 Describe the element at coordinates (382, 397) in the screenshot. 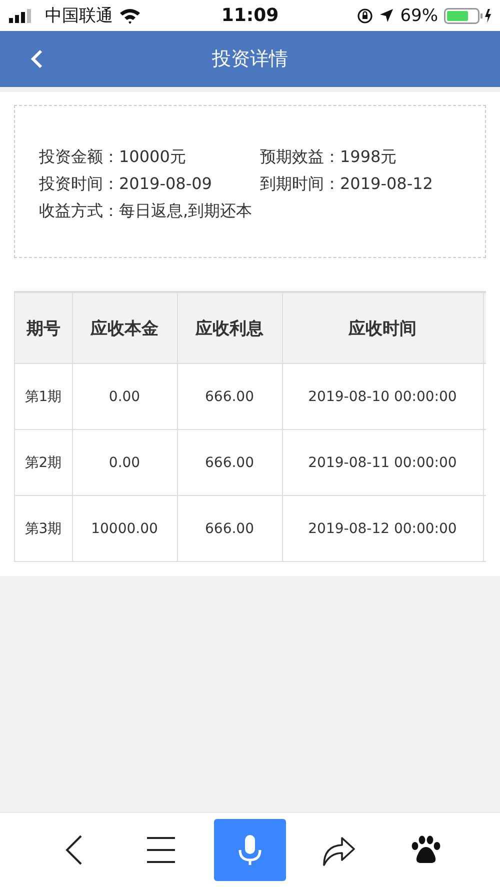

I see `table-cell: 2019-08-10 00:00:00` at that location.